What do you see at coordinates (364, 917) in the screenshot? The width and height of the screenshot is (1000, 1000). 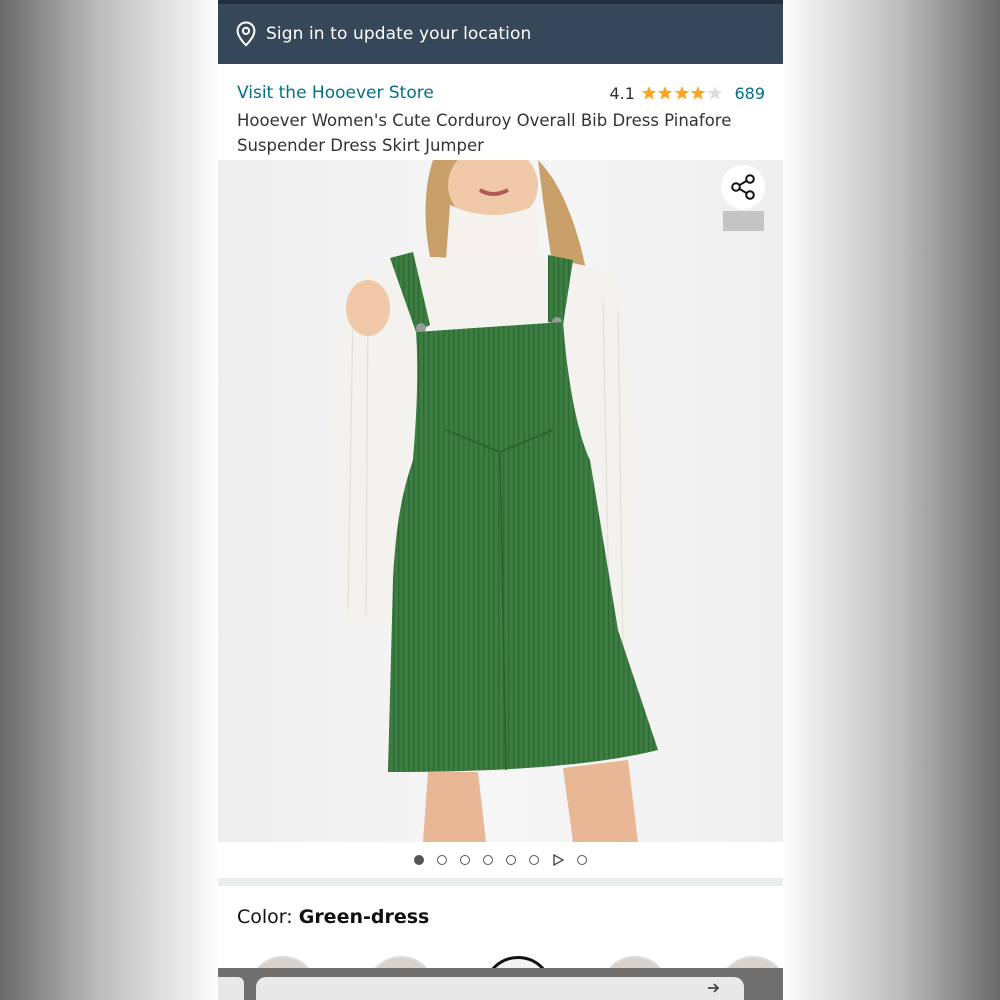 I see `color-value: Green-dress` at bounding box center [364, 917].